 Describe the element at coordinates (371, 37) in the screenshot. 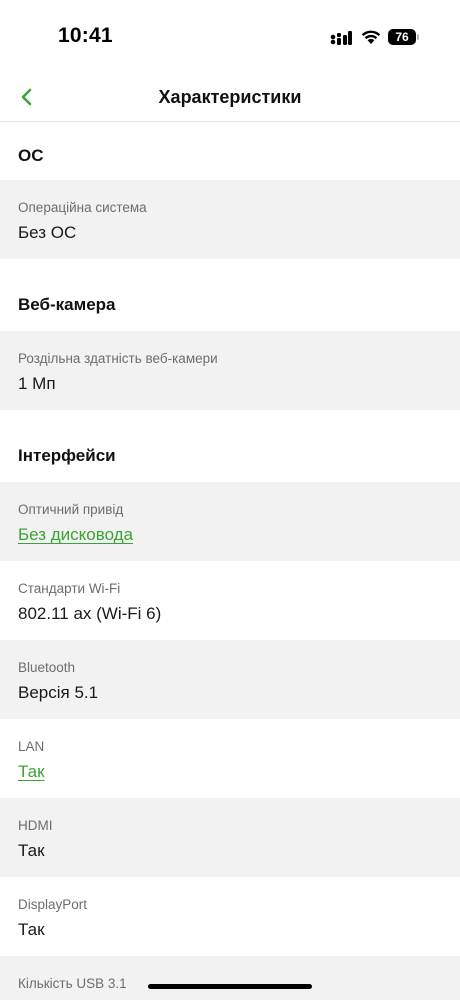

I see `wifi-icon` at that location.